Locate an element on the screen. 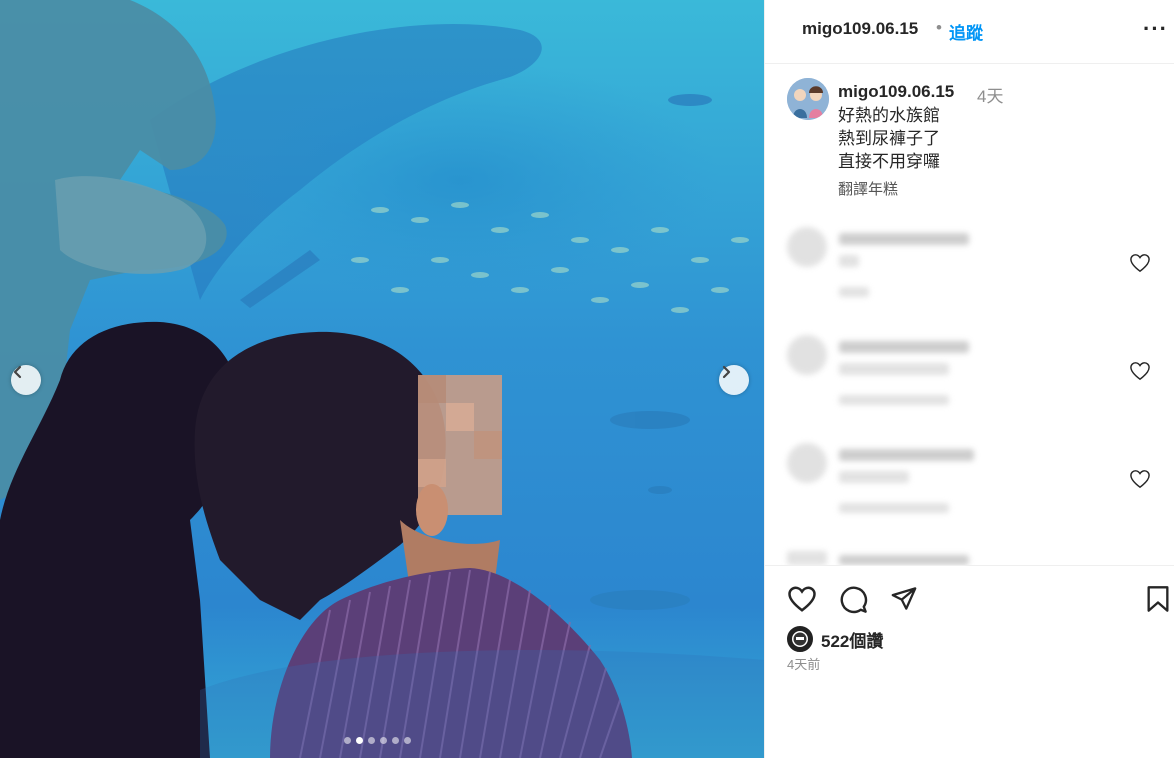  like-heart-icon is located at coordinates (802, 599).